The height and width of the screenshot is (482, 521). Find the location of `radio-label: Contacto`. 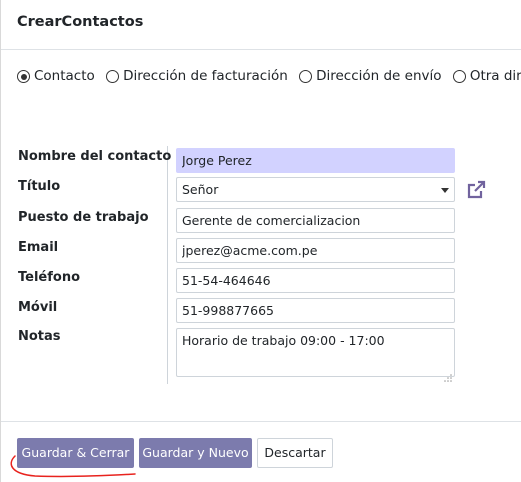

radio-label: Contacto is located at coordinates (64, 76).